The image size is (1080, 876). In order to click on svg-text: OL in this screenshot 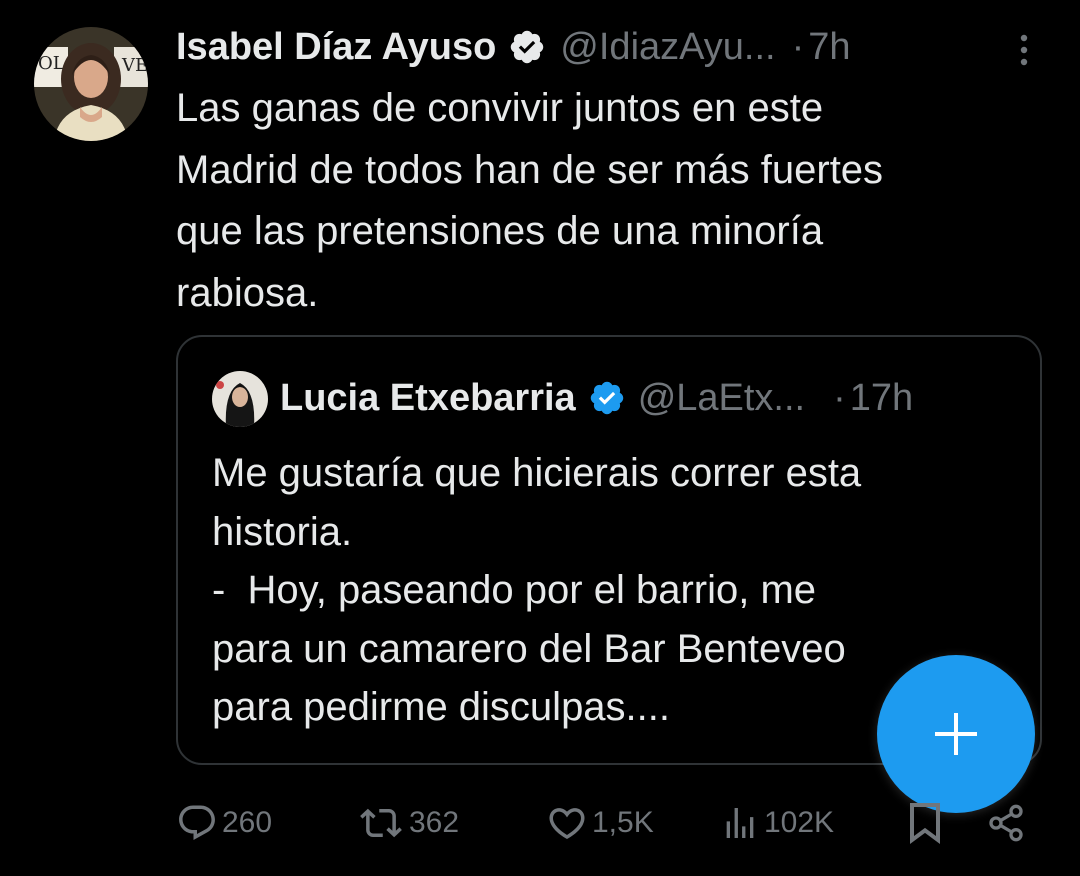, I will do `click(51, 63)`.